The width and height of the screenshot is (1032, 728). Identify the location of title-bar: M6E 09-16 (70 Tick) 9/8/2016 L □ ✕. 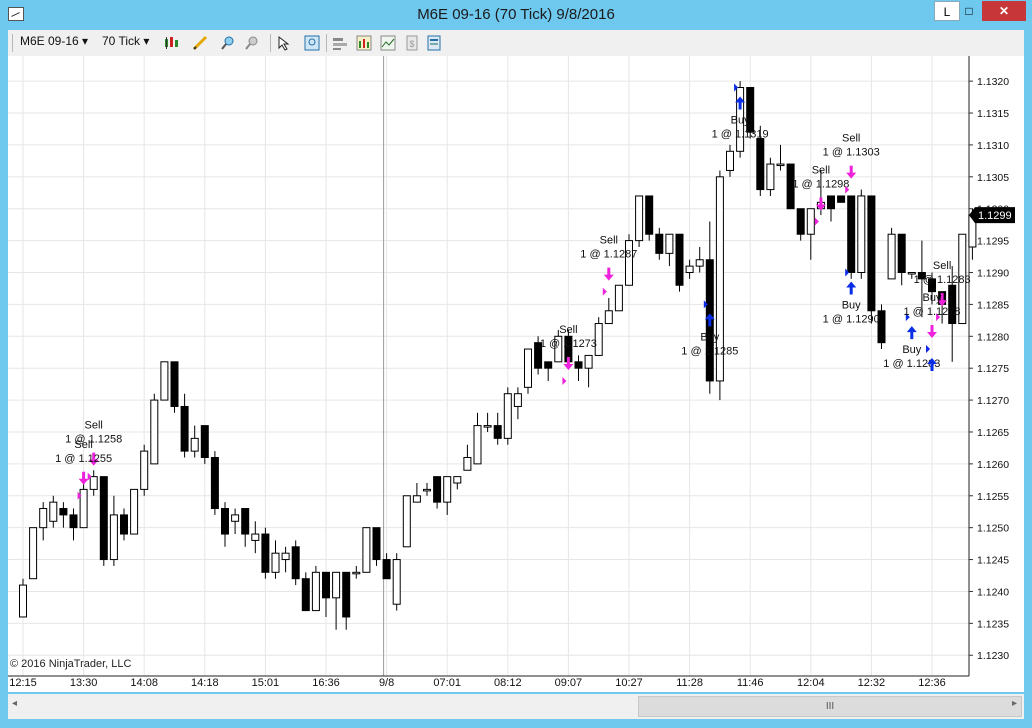
(516, 15).